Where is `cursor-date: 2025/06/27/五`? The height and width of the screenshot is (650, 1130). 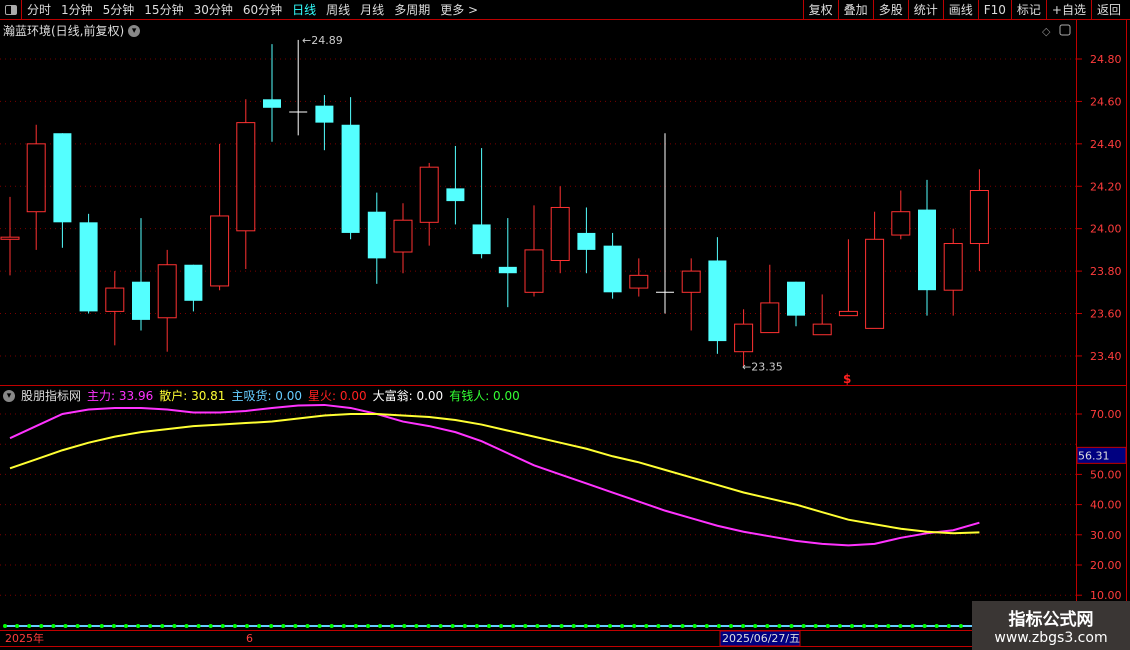 cursor-date: 2025/06/27/五 is located at coordinates (761, 638).